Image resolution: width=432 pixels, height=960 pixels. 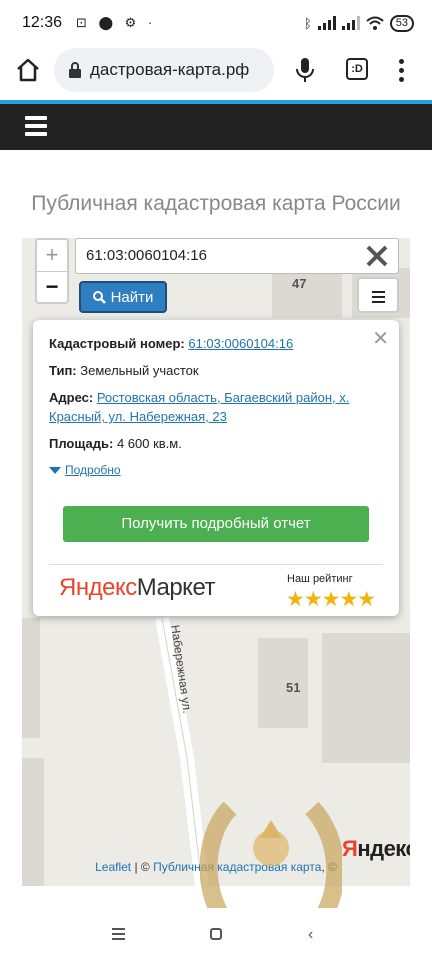 I want to click on site-header, so click(x=216, y=127).